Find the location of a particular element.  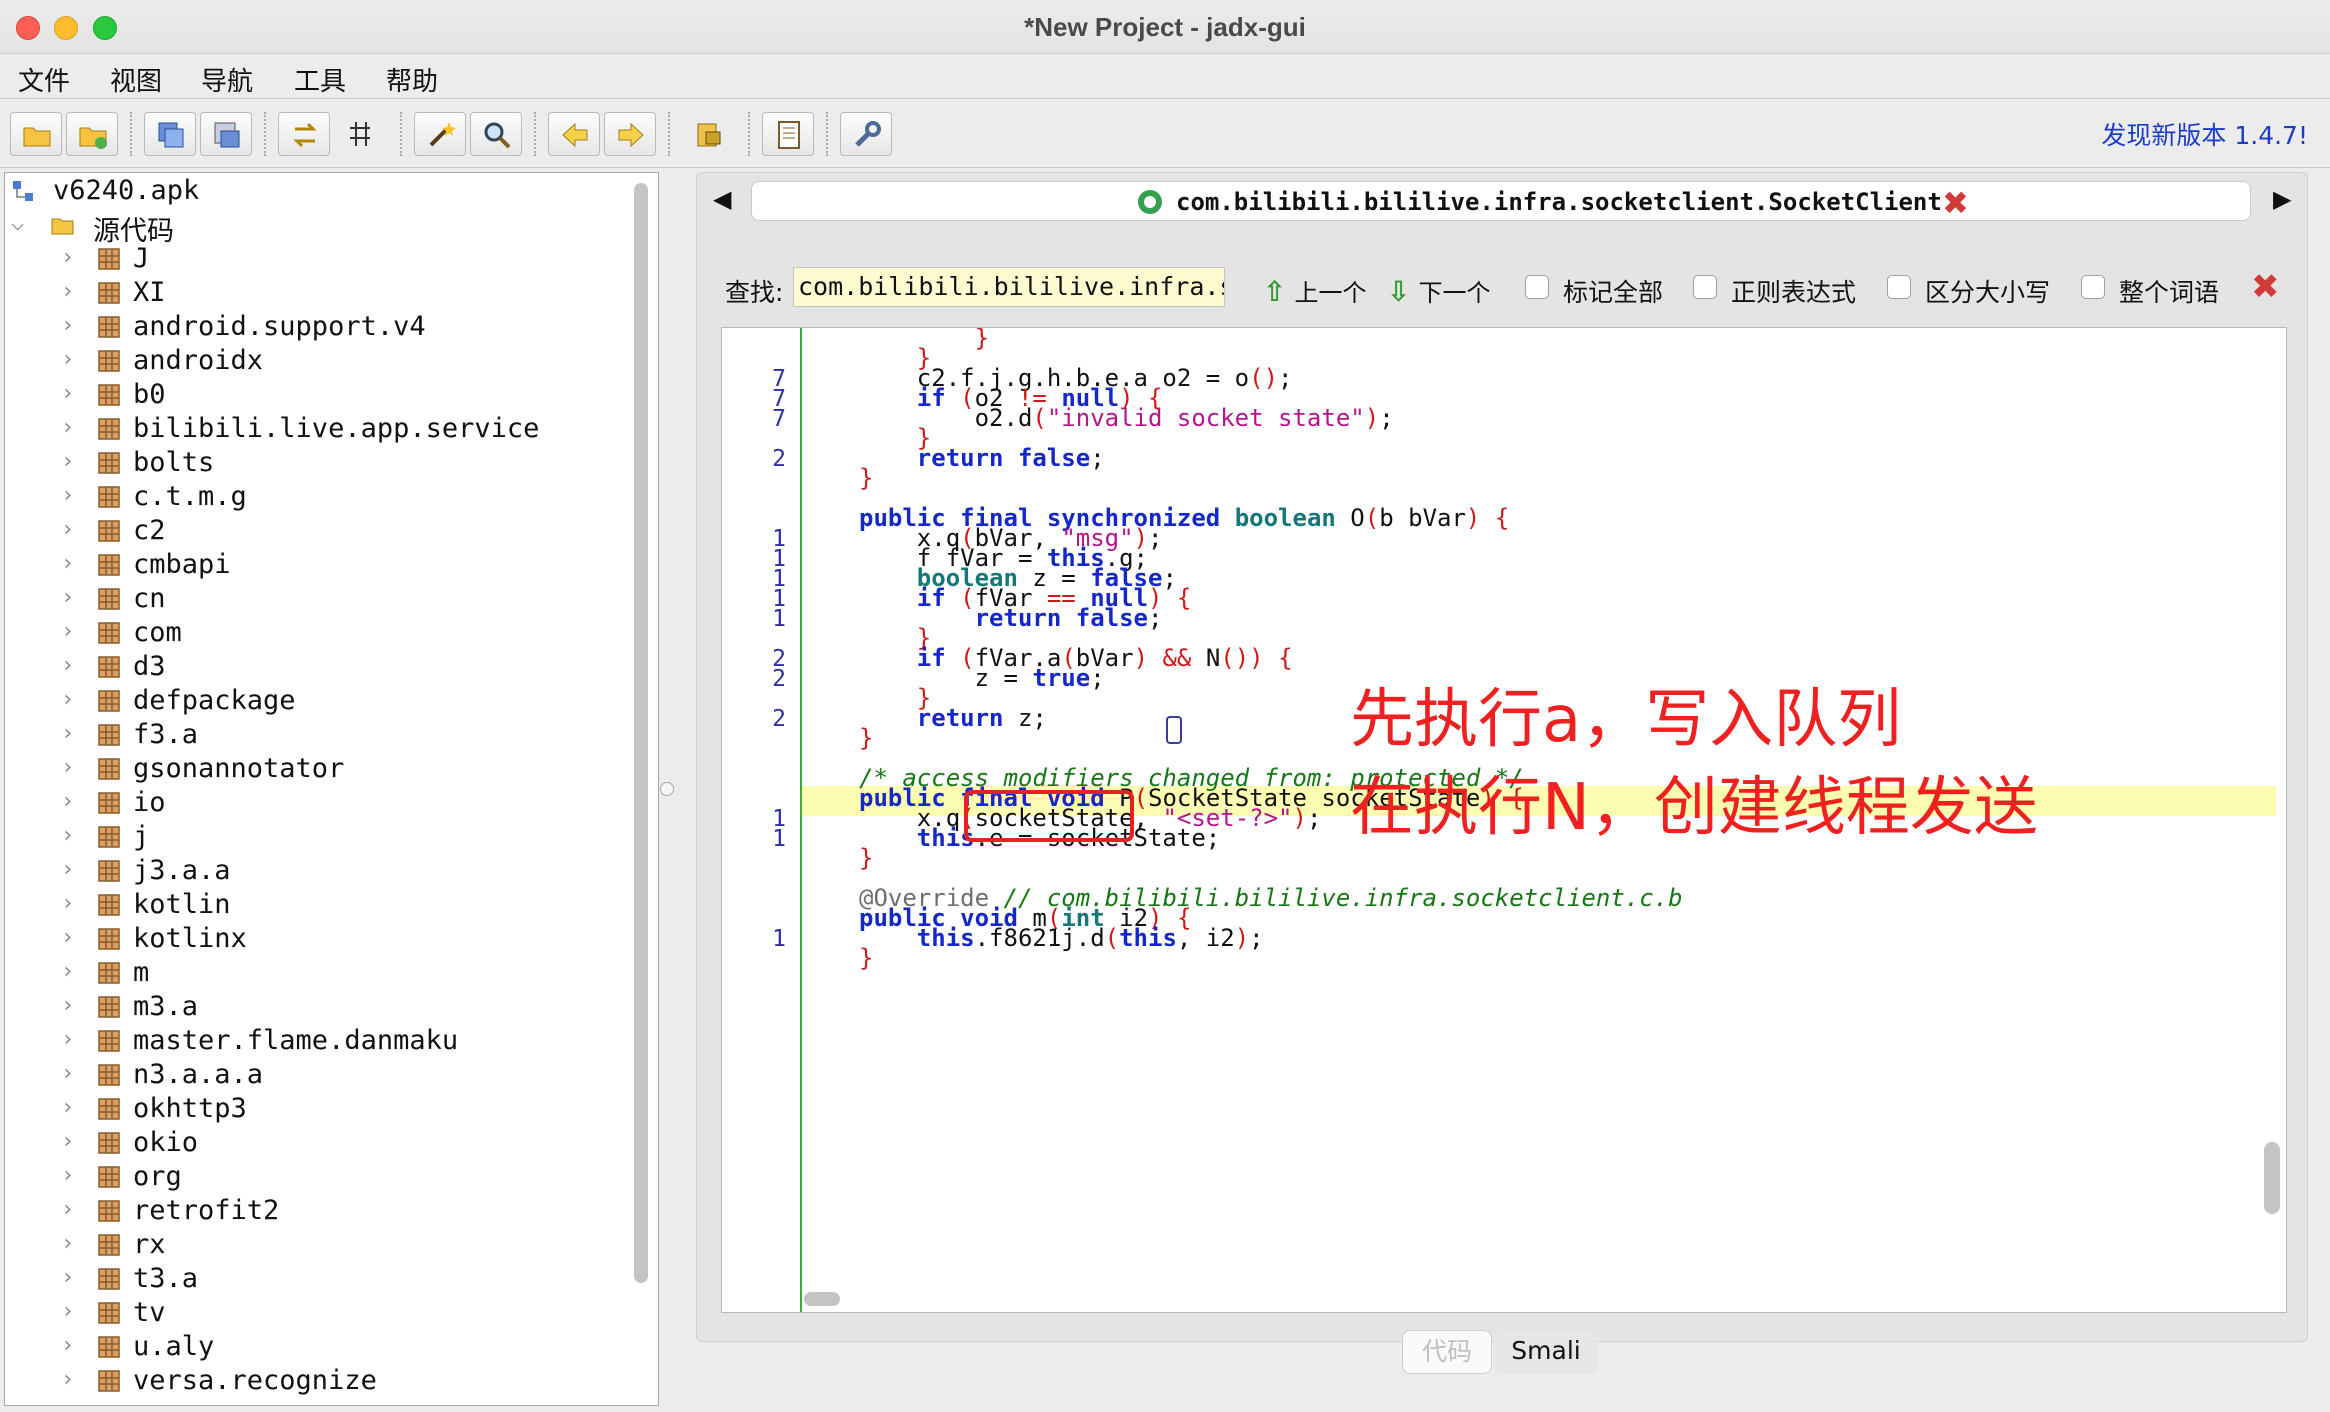

decompile-all-button is located at coordinates (440, 134).